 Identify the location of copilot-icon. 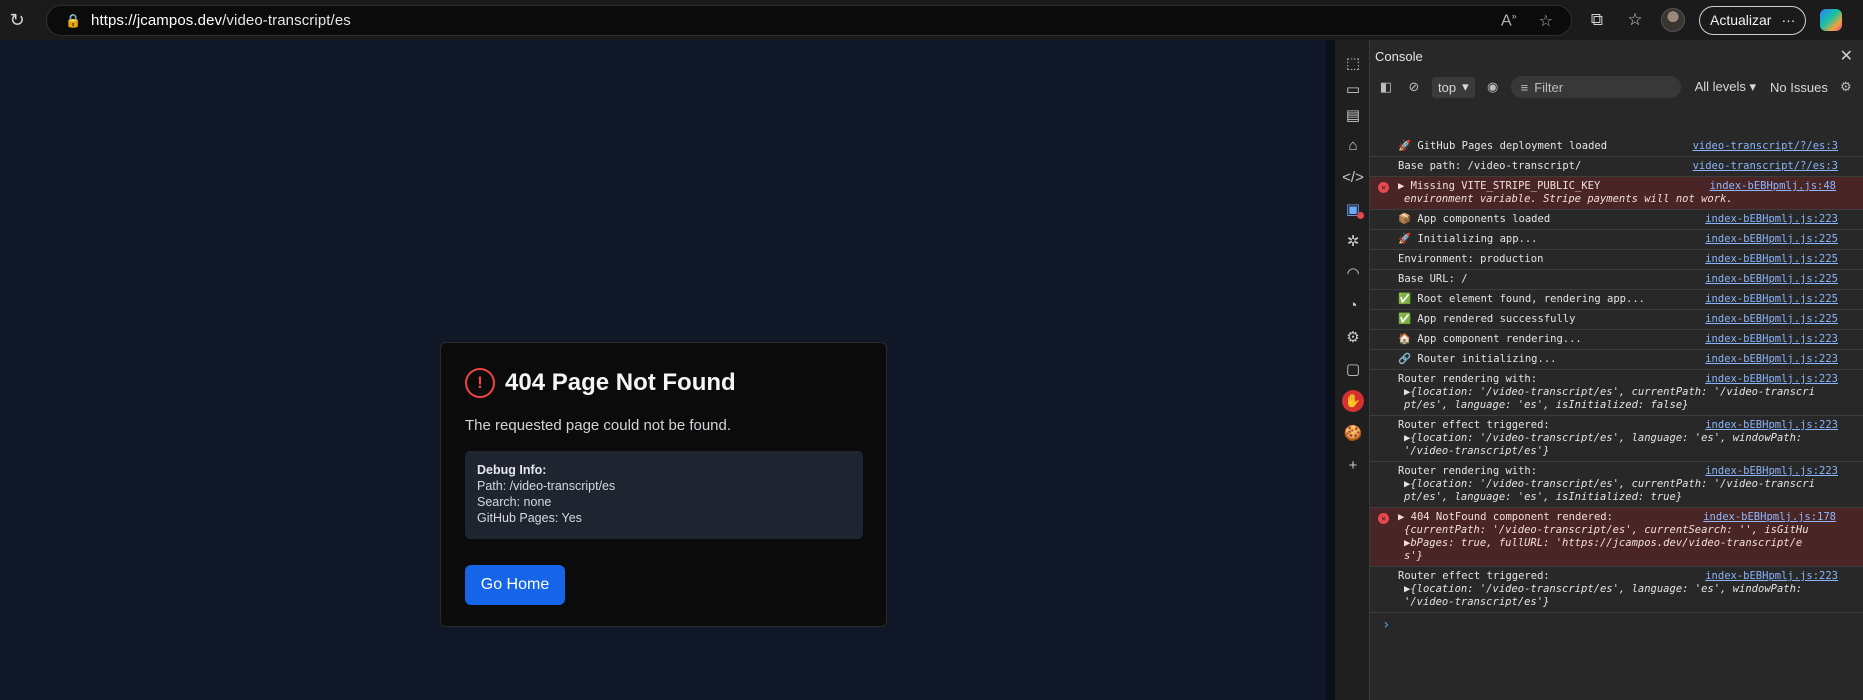
(1831, 20).